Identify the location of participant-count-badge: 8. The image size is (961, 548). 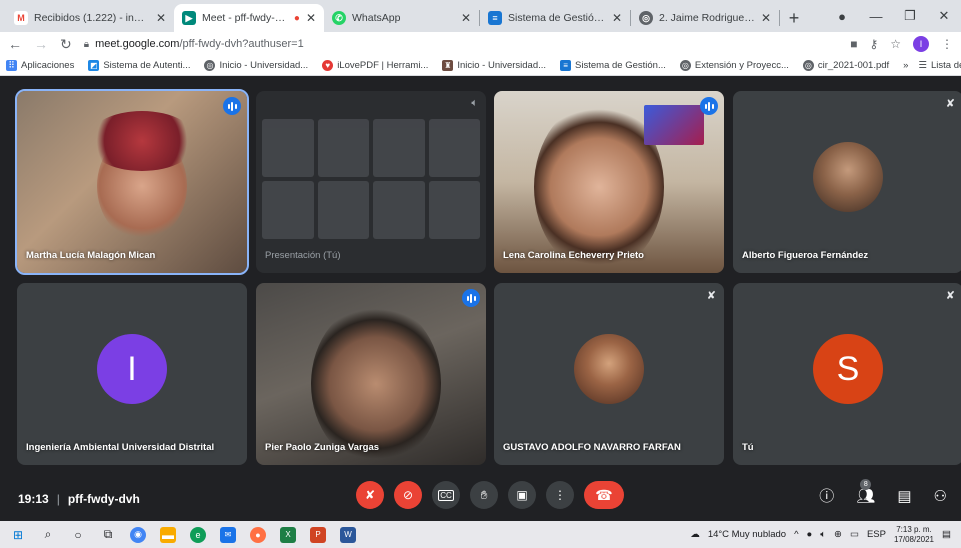
(866, 484).